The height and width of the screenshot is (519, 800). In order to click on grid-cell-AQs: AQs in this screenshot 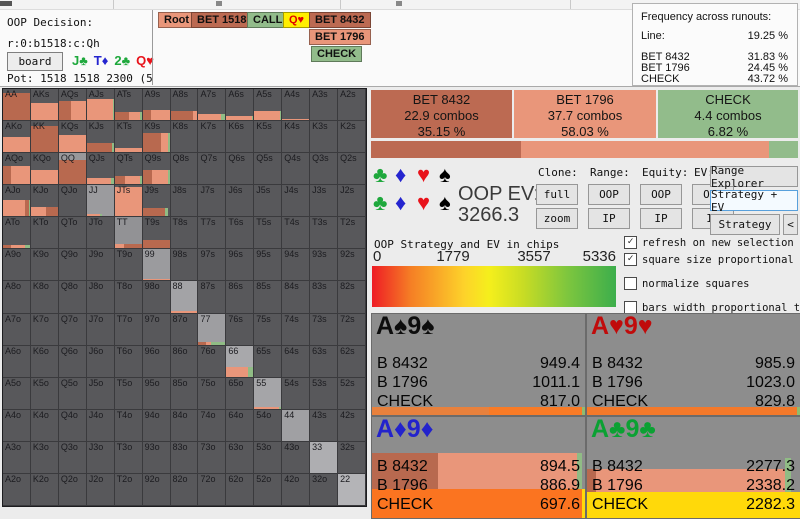, I will do `click(72, 105)`.